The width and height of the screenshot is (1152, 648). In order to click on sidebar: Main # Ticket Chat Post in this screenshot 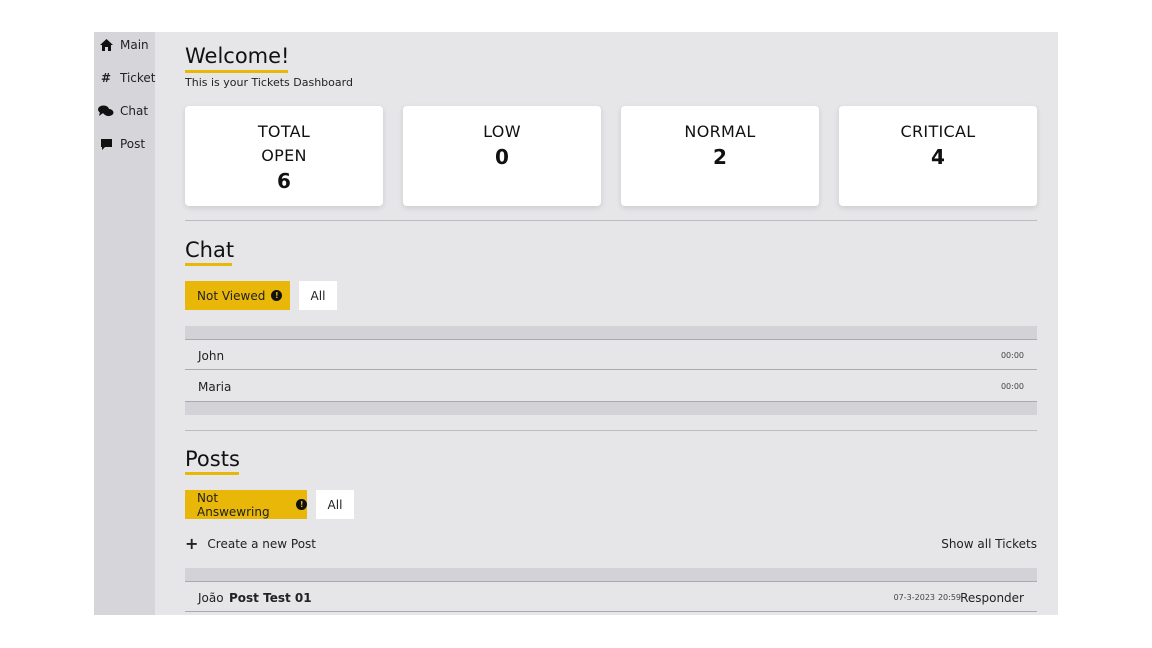, I will do `click(125, 323)`.